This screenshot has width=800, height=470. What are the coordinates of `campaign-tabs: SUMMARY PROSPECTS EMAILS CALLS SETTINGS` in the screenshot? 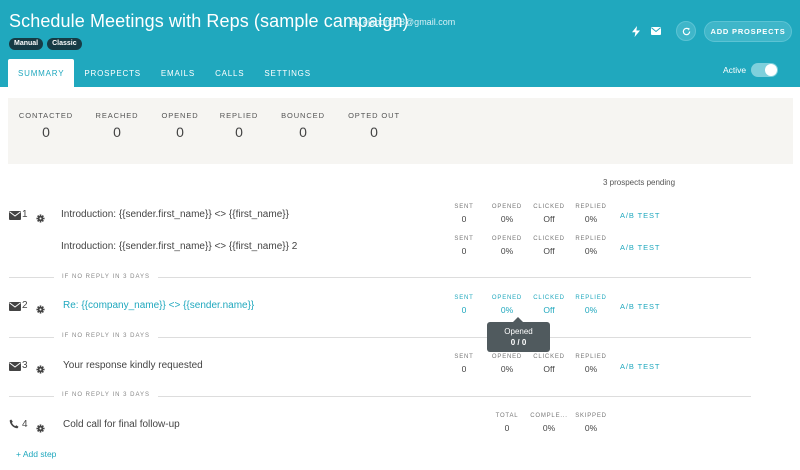 It's located at (164, 73).